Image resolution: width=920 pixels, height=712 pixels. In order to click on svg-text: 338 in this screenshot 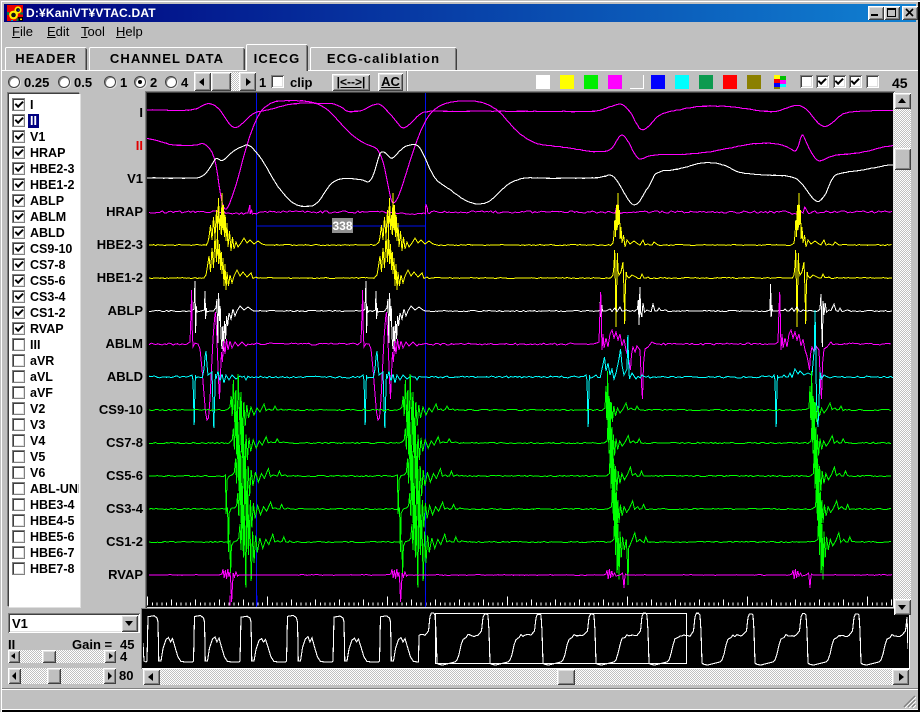, I will do `click(342, 226)`.